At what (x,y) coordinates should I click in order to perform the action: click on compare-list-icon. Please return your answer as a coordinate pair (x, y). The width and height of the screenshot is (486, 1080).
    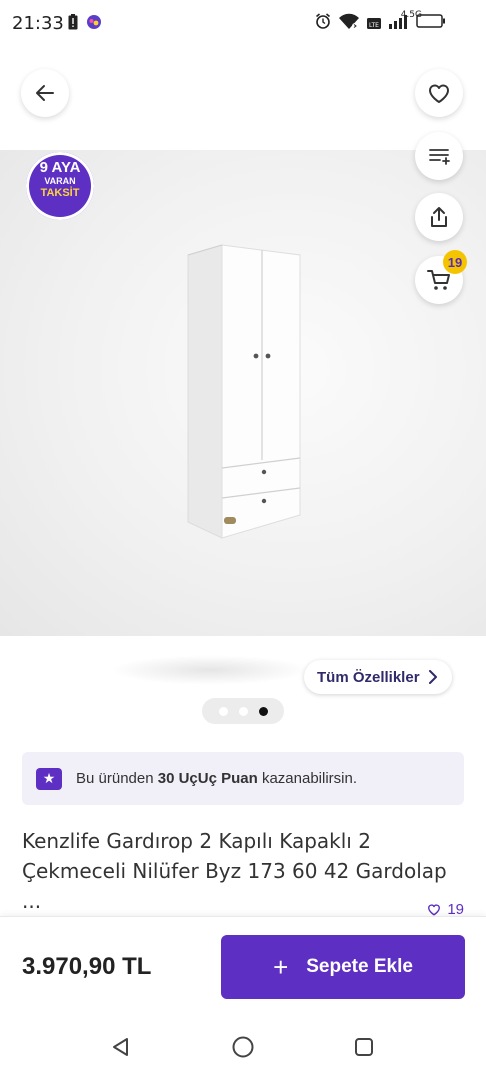
    Looking at the image, I should click on (439, 157).